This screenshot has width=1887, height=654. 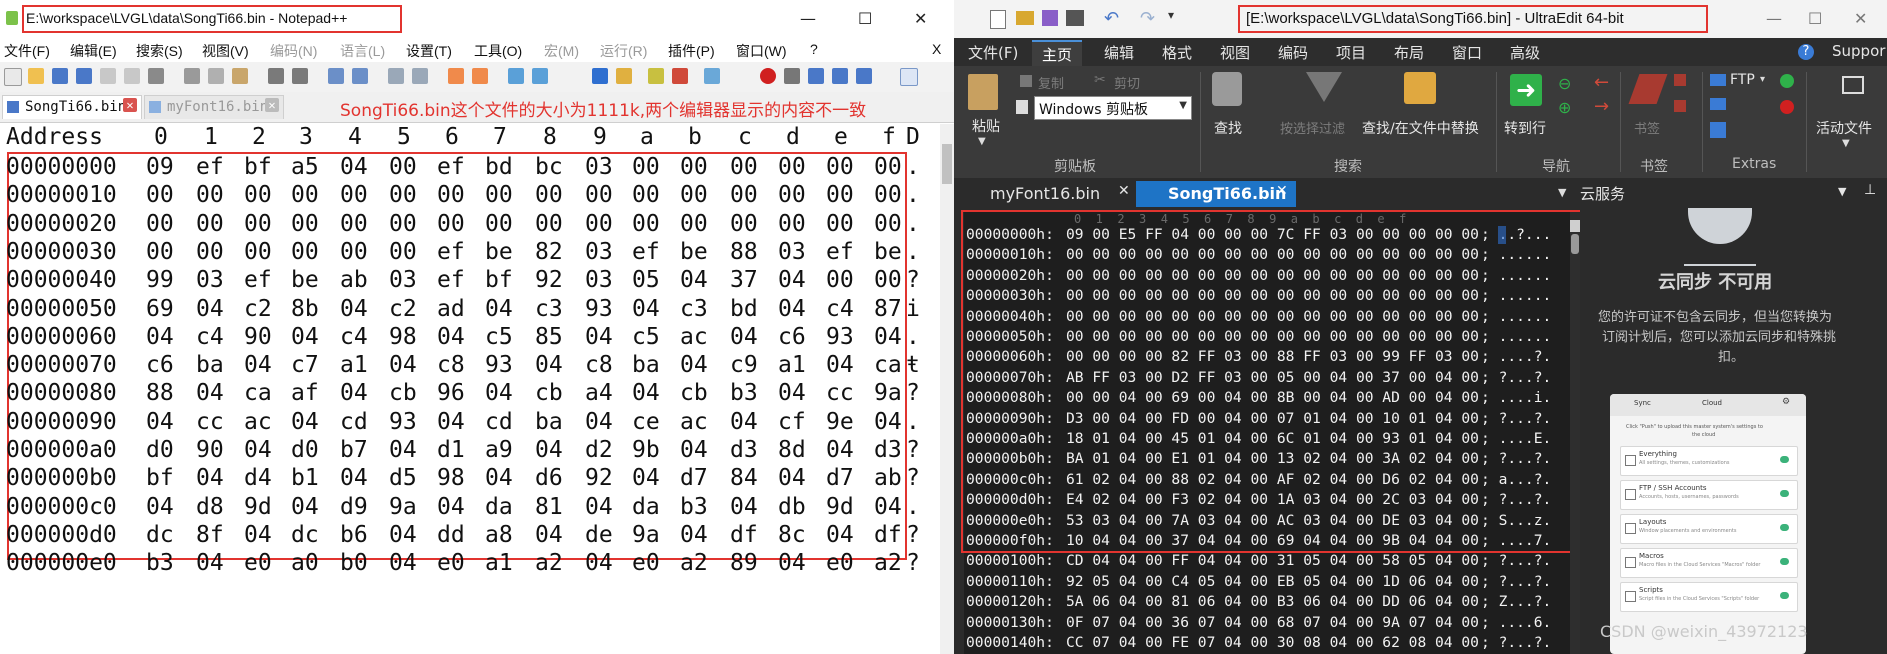 I want to click on extras-red-icon, so click(x=1787, y=107).